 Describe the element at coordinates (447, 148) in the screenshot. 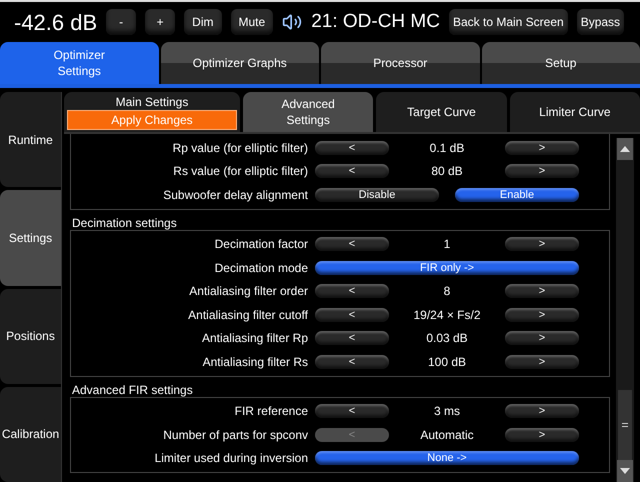

I see `setting-value: 0.1 dB` at that location.